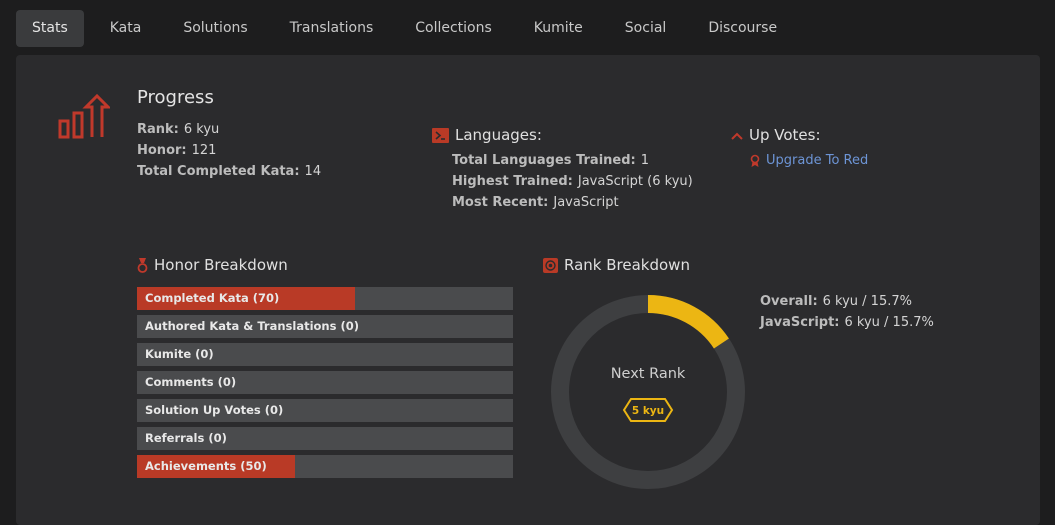 This screenshot has height=525, width=1055. I want to click on honor-bar-label: Completed Kata (70), so click(212, 298).